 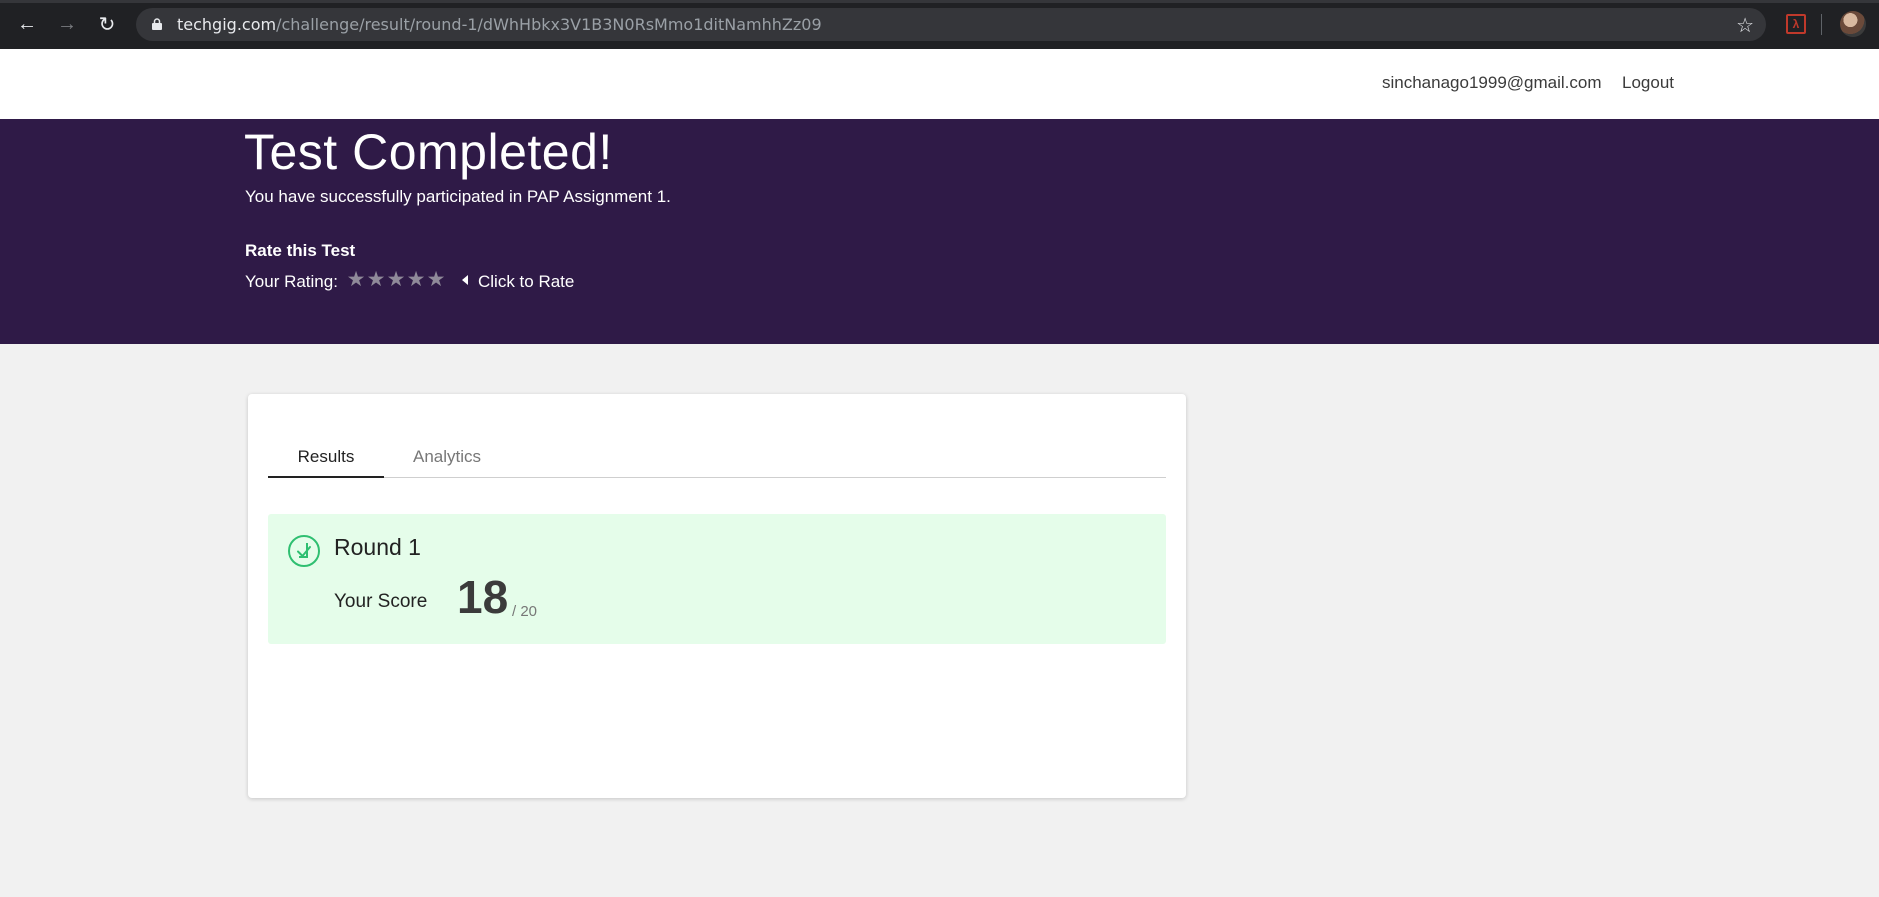 What do you see at coordinates (227, 24) in the screenshot?
I see `url-host: techgig.com` at bounding box center [227, 24].